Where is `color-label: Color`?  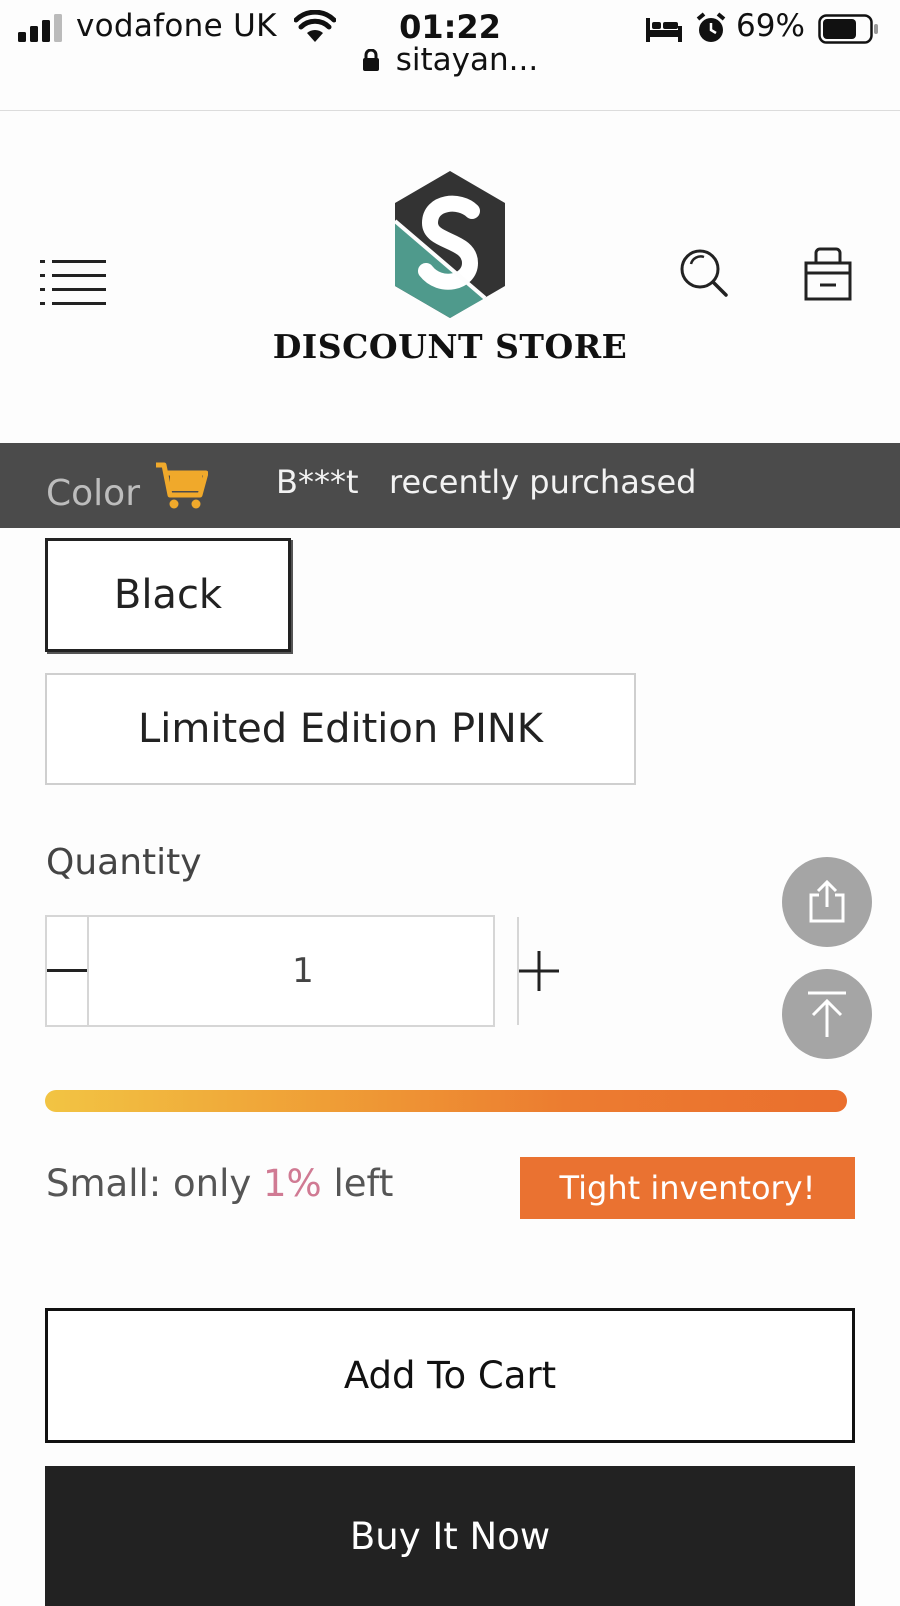
color-label: Color is located at coordinates (93, 493).